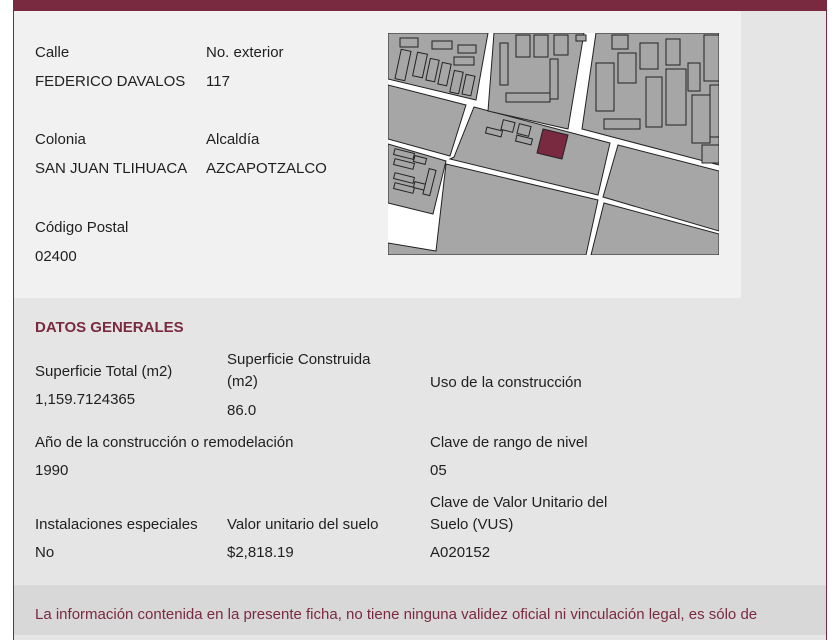 The height and width of the screenshot is (640, 840). What do you see at coordinates (218, 81) in the screenshot?
I see `ext-number-value: 117` at bounding box center [218, 81].